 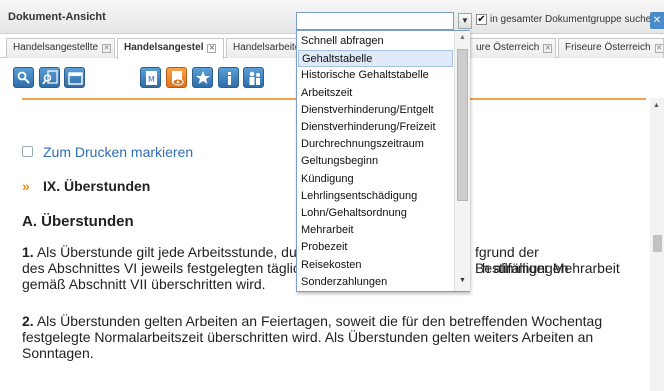 What do you see at coordinates (375, 41) in the screenshot?
I see `dropdown-option: Schnell abfragen` at bounding box center [375, 41].